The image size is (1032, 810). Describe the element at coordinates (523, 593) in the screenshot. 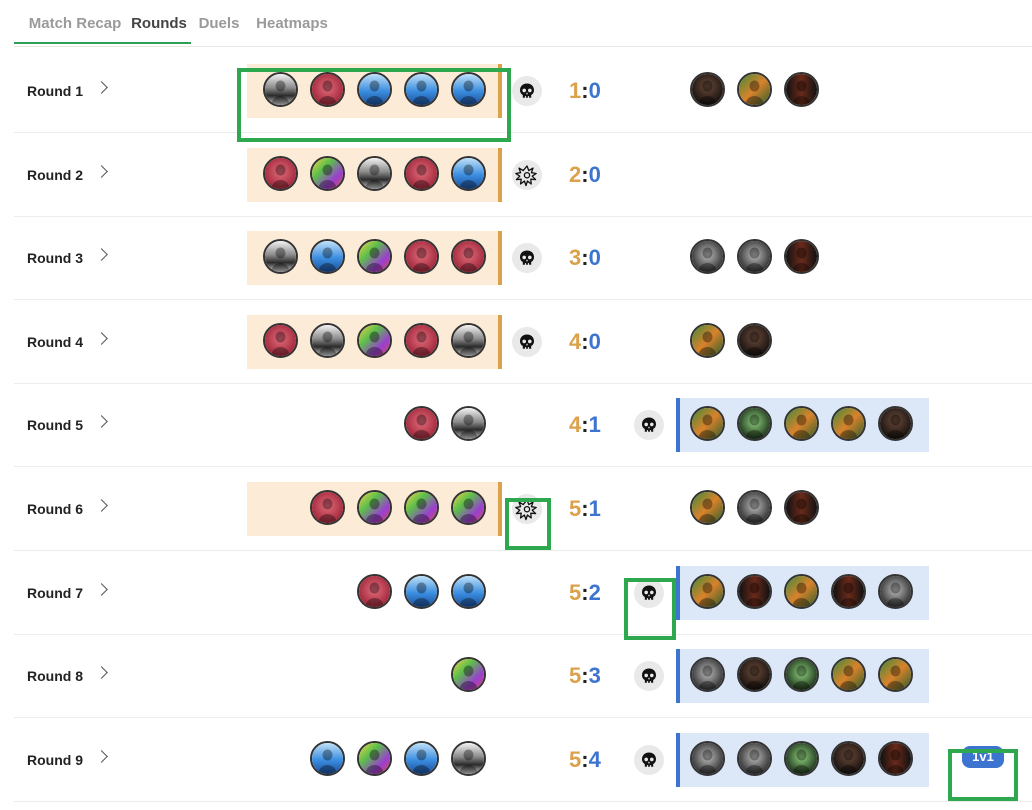

I see `round-row: Round 7 5:2` at that location.